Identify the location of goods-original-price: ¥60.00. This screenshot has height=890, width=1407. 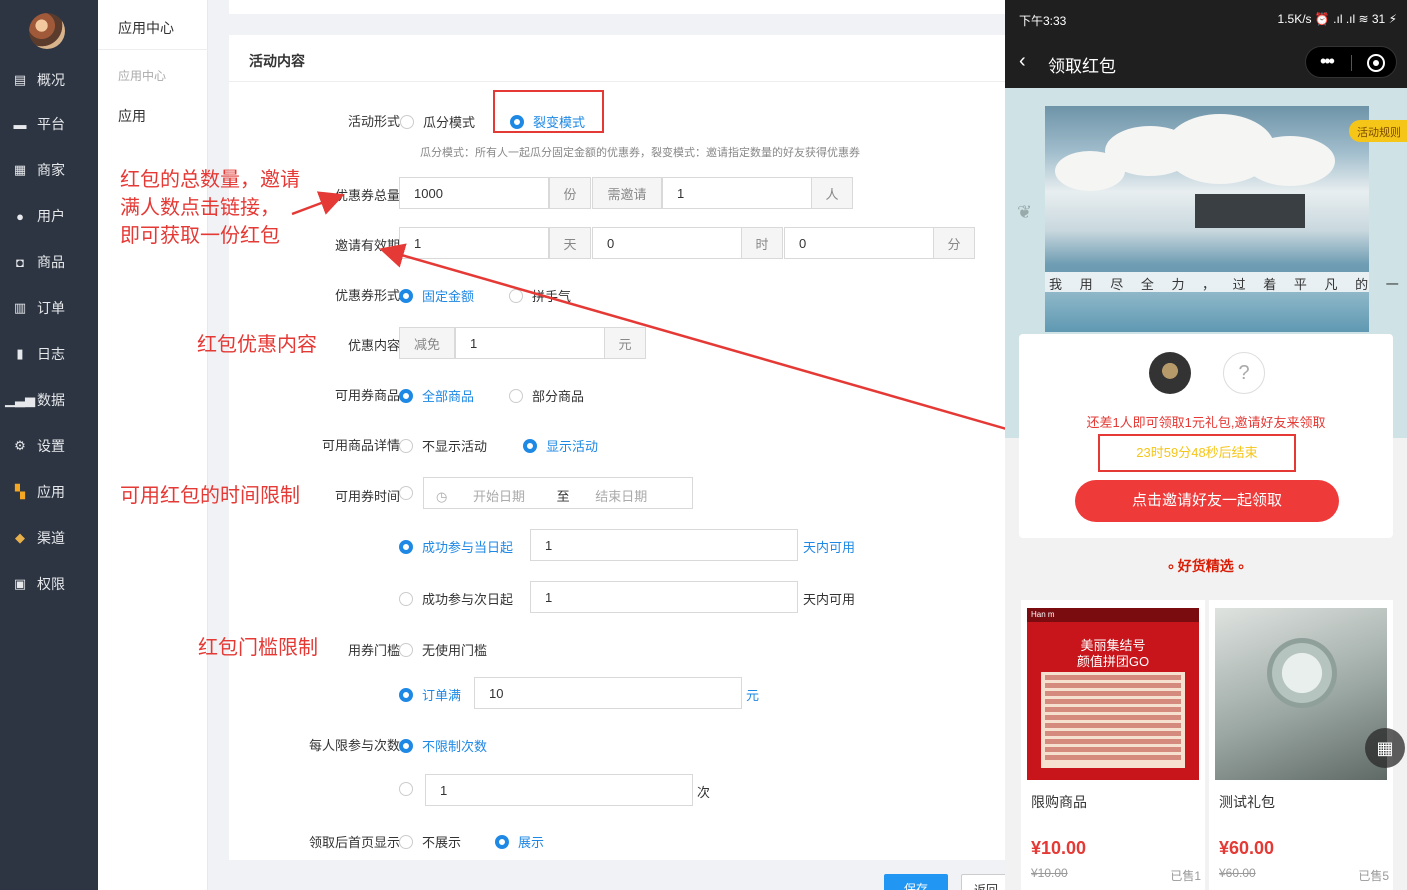
(1237, 873).